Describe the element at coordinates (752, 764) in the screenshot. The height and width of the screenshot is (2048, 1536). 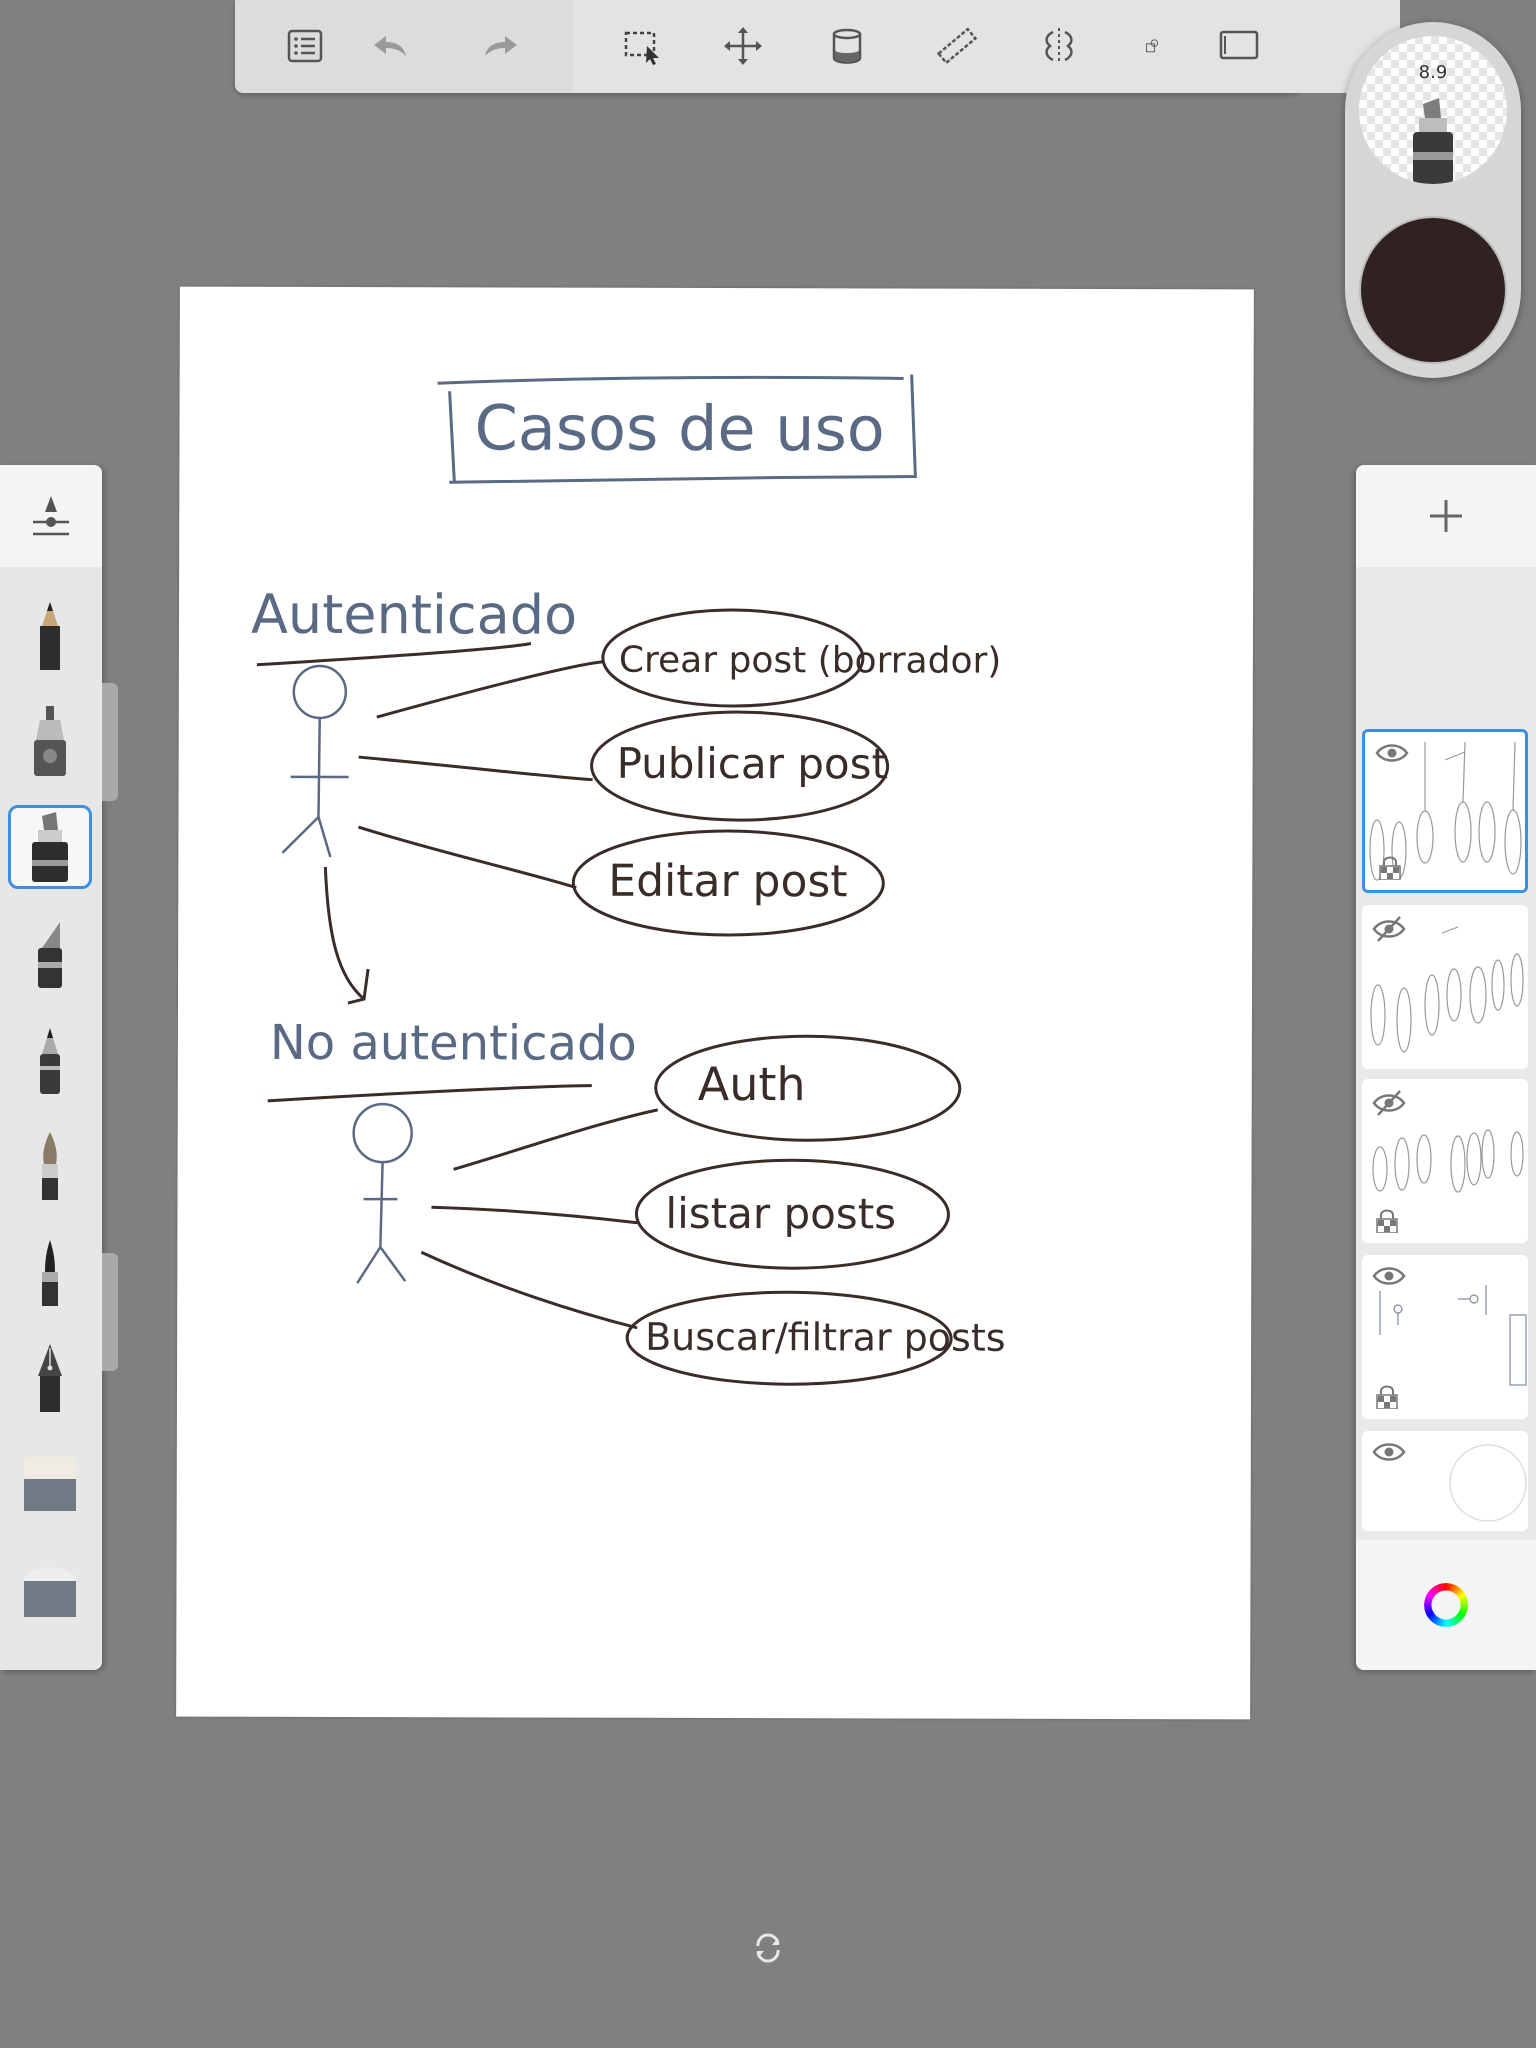
I see `use-case-label: Publicar post` at that location.